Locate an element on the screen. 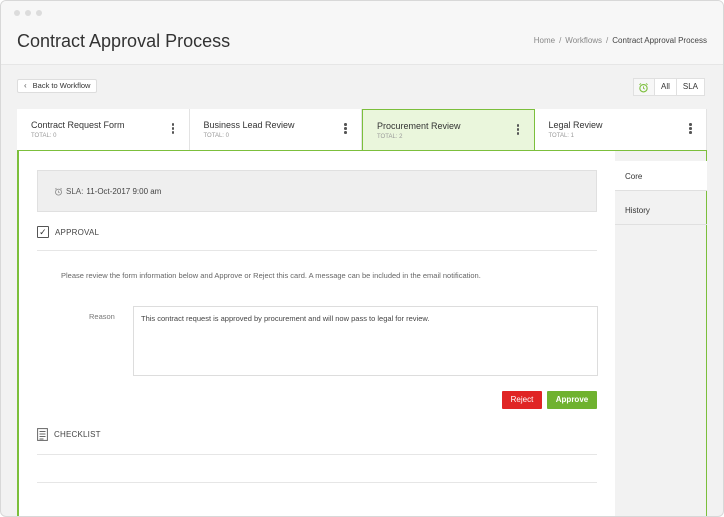  filter-sla-button: SLA is located at coordinates (690, 87).